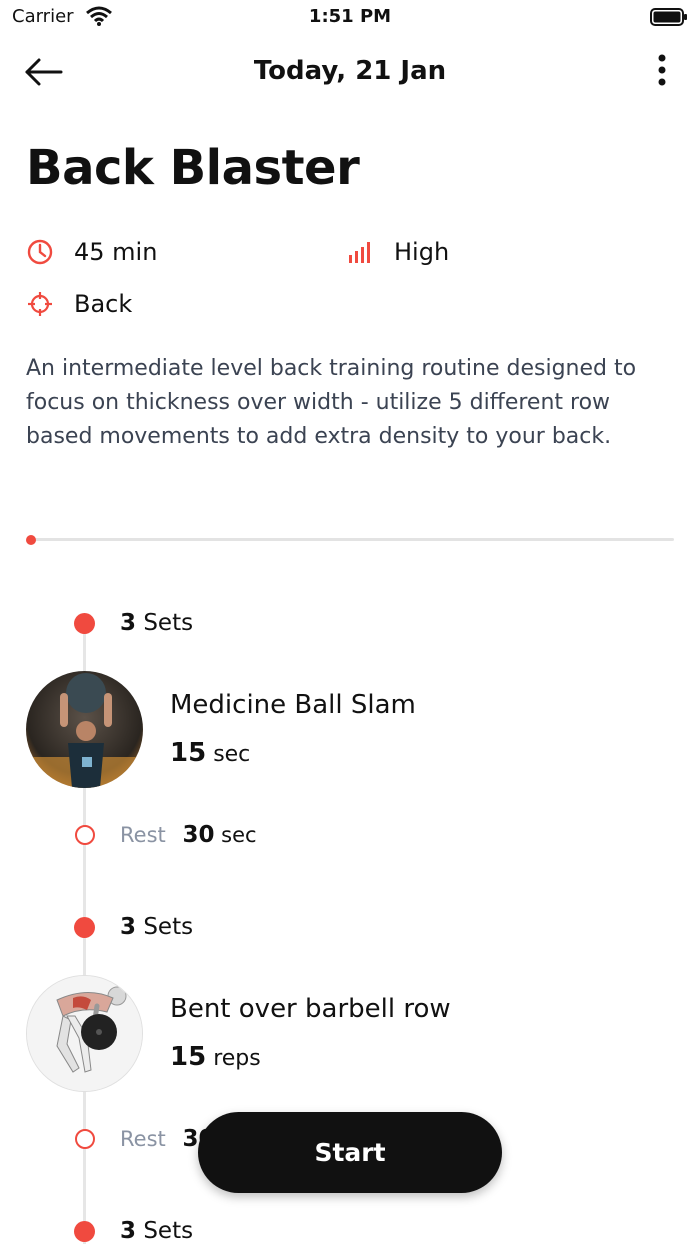 Image resolution: width=700 pixels, height=1244 pixels. I want to click on start-button: Start, so click(350, 1152).